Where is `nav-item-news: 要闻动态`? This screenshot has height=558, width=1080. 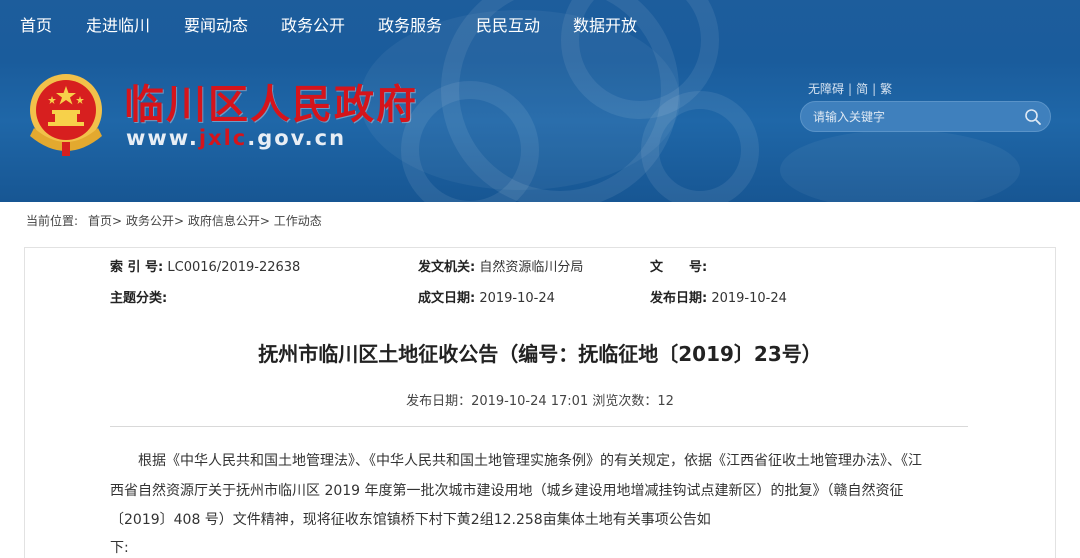 nav-item-news: 要闻动态 is located at coordinates (216, 24).